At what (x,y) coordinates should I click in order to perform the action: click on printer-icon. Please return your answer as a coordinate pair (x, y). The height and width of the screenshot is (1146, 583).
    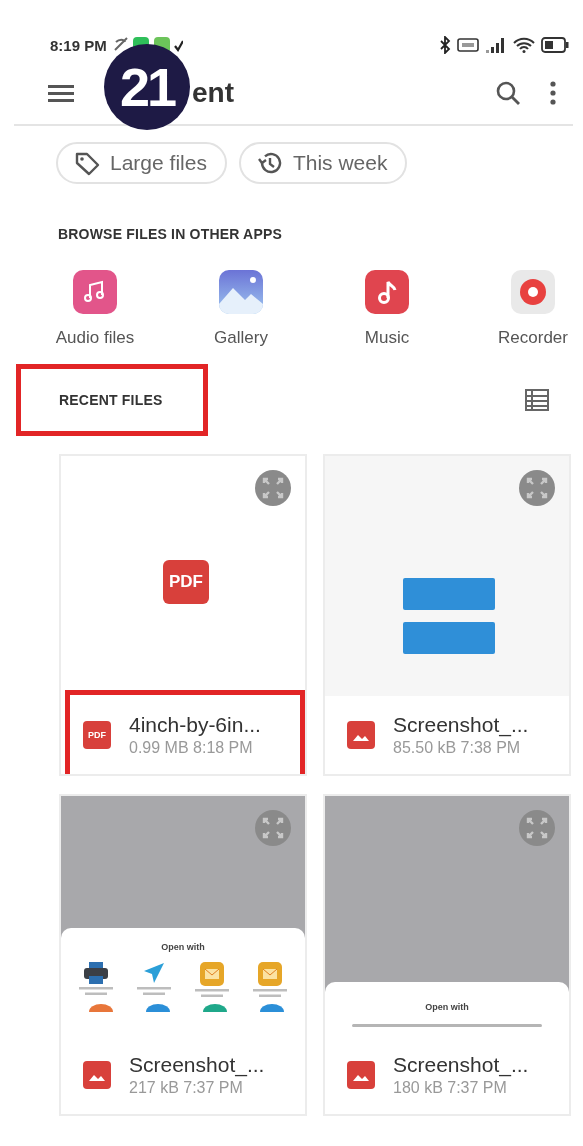
    Looking at the image, I should click on (96, 973).